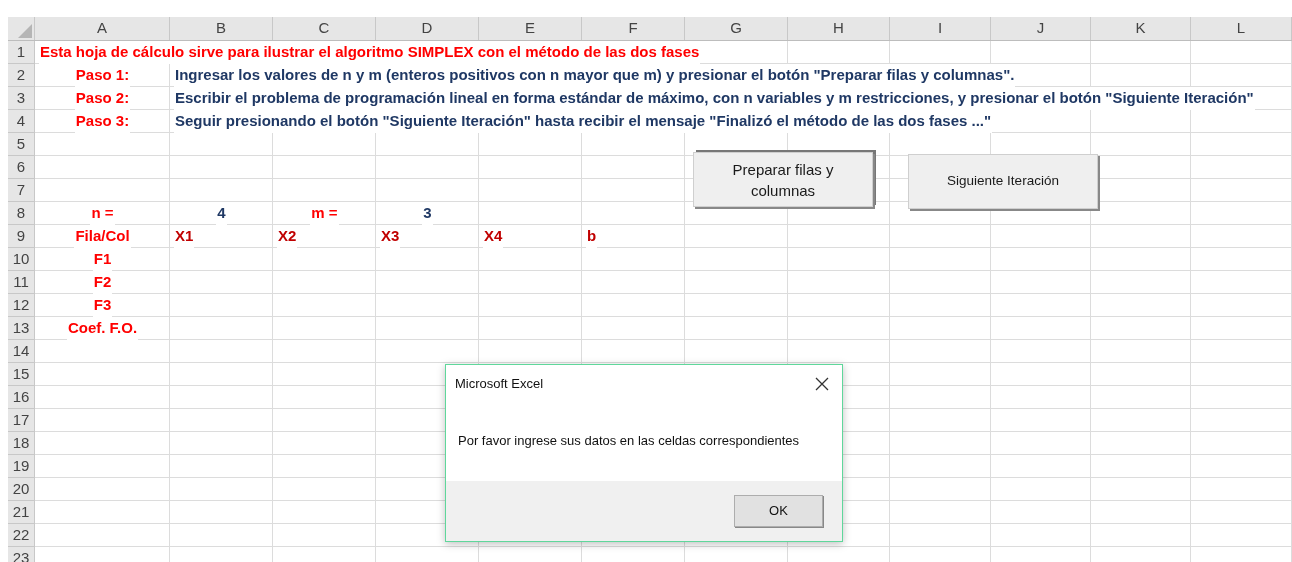  Describe the element at coordinates (499, 384) in the screenshot. I see `dialog-title: Microsoft Excel` at that location.